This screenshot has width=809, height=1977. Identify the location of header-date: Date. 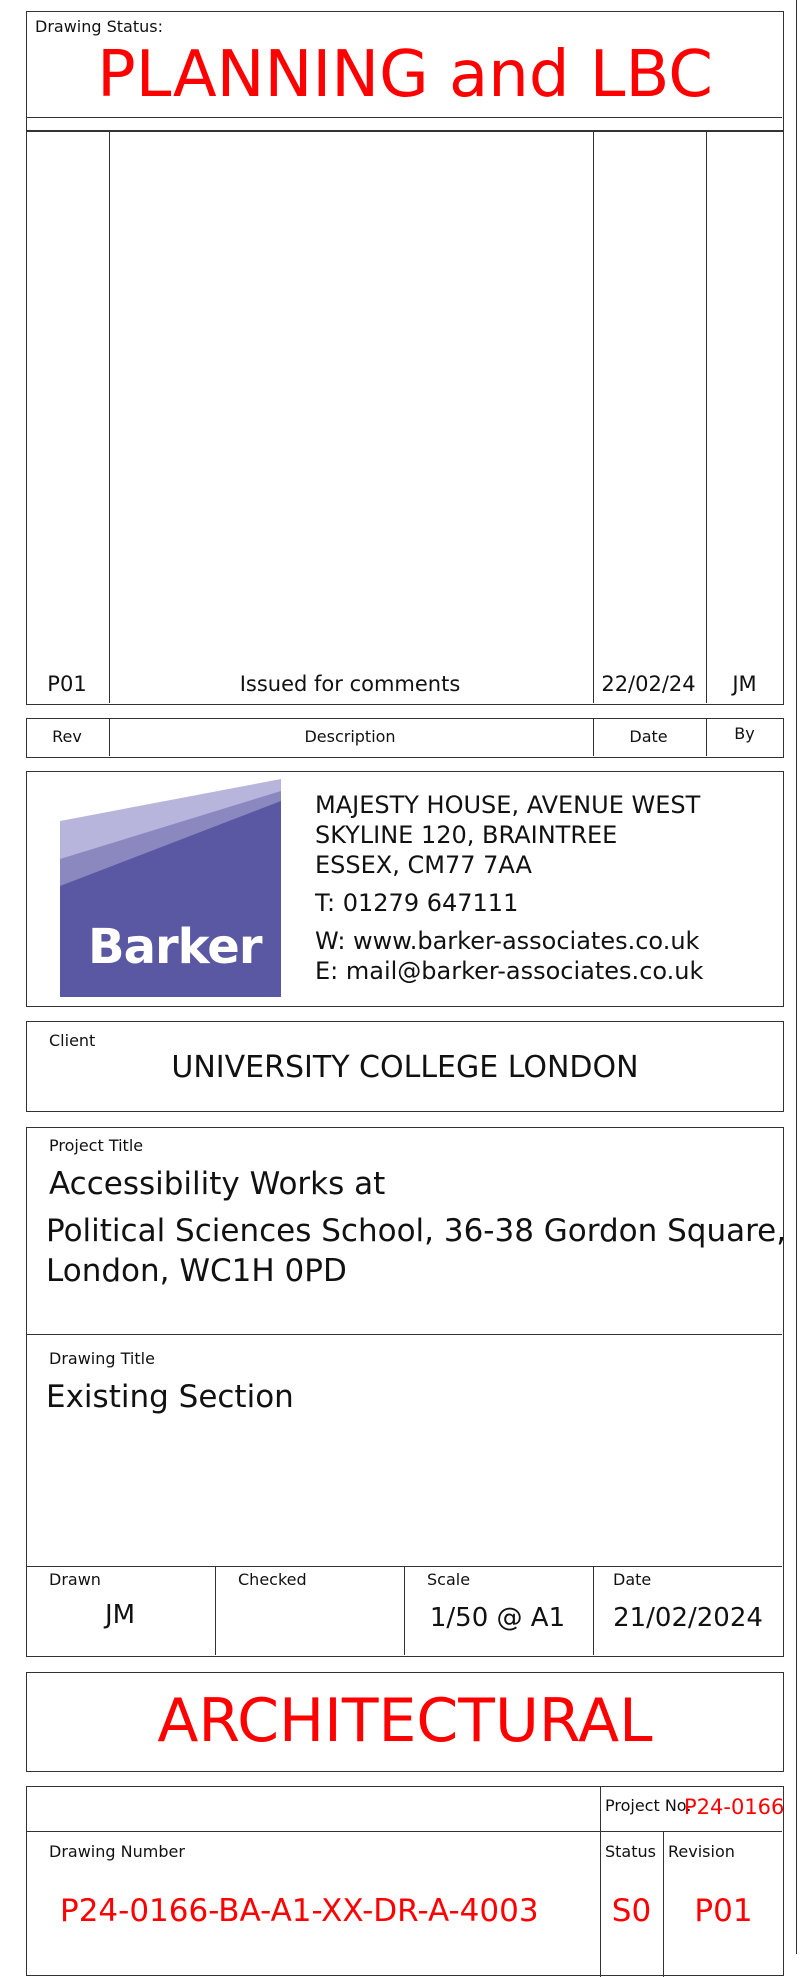
(648, 736).